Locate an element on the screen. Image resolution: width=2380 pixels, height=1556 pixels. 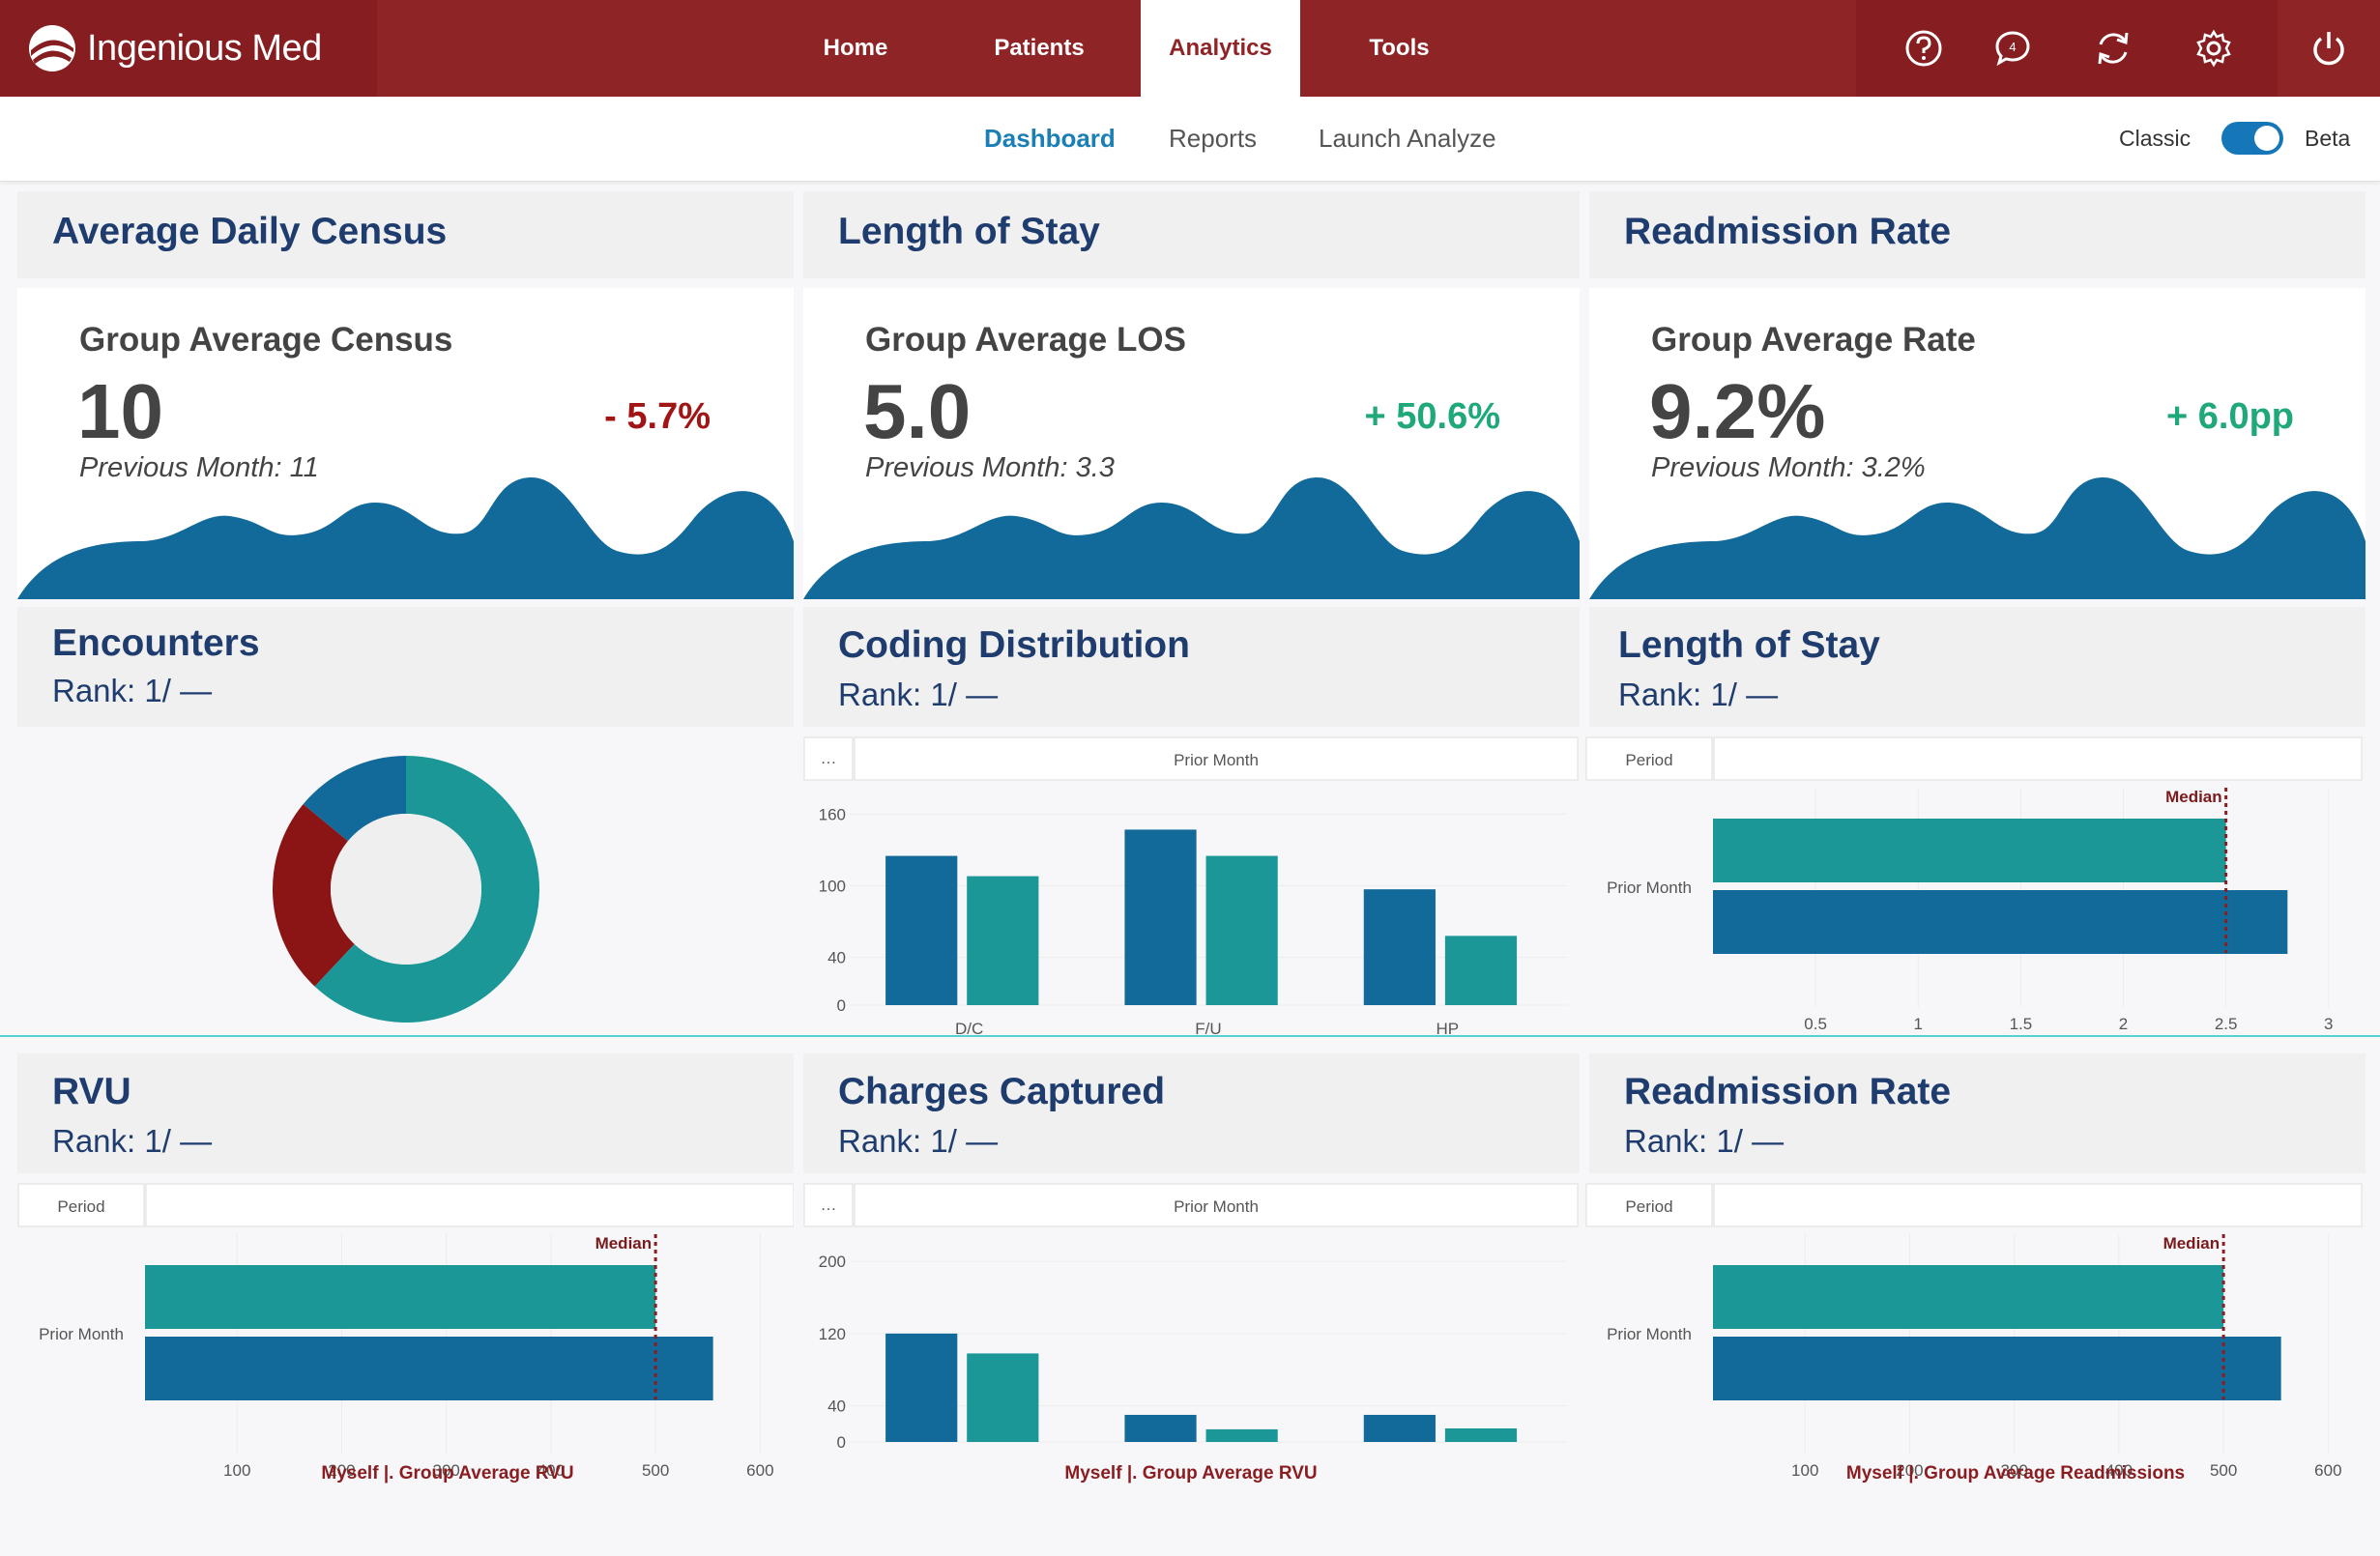
y-tick-label: 200 is located at coordinates (832, 1262).